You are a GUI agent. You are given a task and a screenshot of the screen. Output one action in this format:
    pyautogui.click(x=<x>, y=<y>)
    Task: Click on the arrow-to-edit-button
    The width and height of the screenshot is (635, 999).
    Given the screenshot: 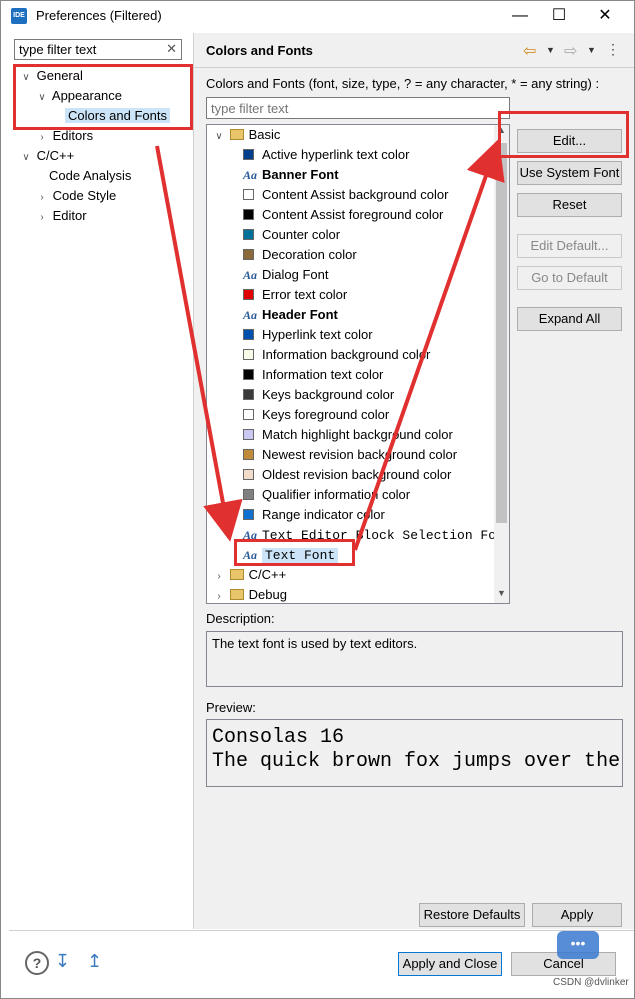 What is the action you would take?
    pyautogui.click(x=429, y=344)
    